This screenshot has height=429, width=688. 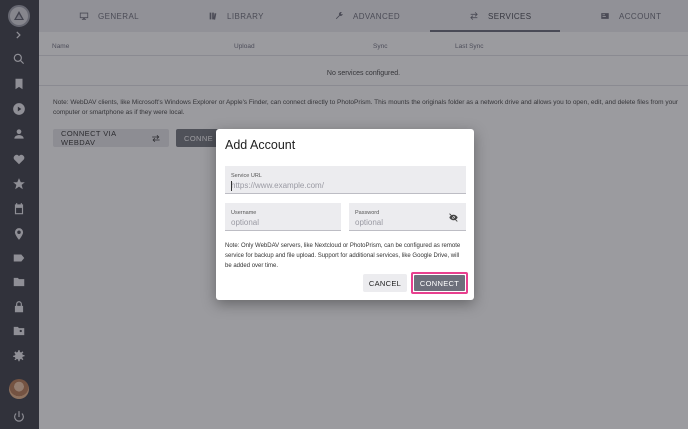 I want to click on username-label: Username, so click(x=244, y=213).